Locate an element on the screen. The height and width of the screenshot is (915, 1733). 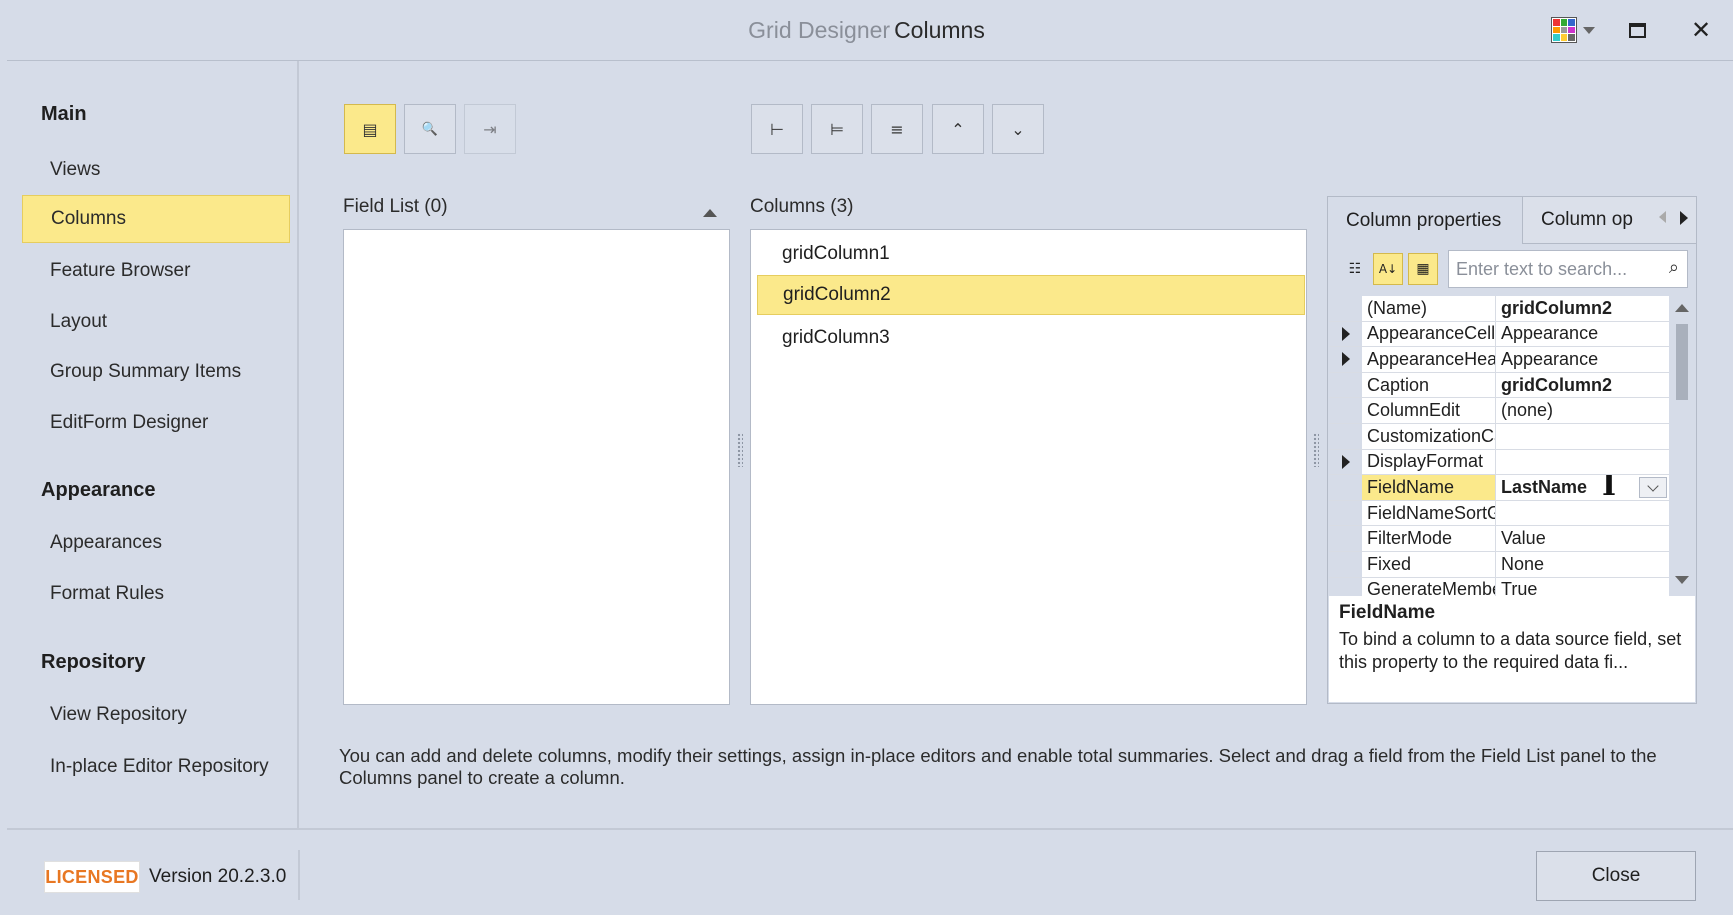
property-row: GenerateMember True is located at coordinates (1499, 586).